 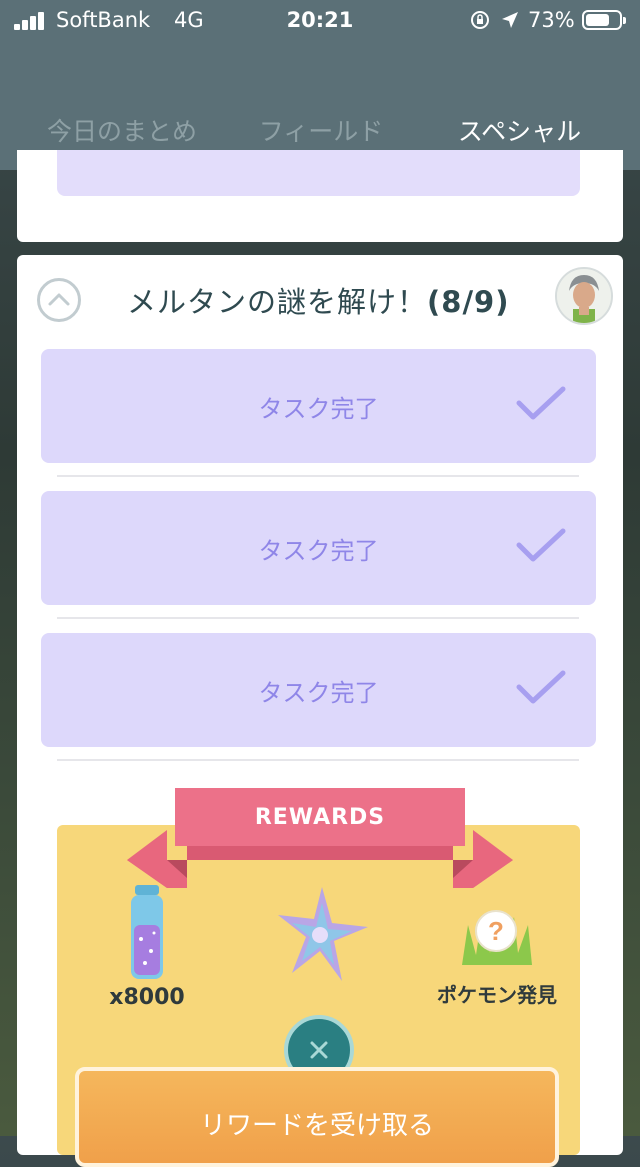 I want to click on quest-name: メルタンの謎を解け！, so click(x=277, y=302).